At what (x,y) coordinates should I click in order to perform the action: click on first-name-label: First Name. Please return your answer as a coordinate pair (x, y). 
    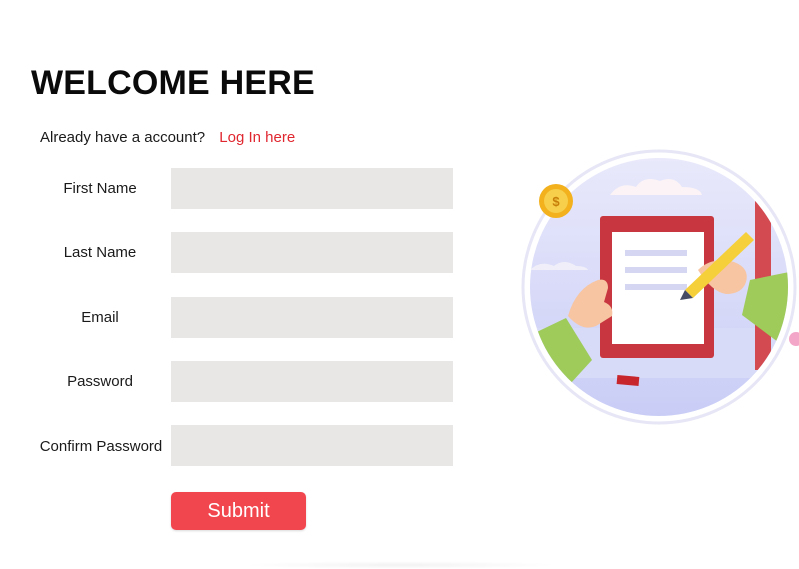
    Looking at the image, I should click on (100, 188).